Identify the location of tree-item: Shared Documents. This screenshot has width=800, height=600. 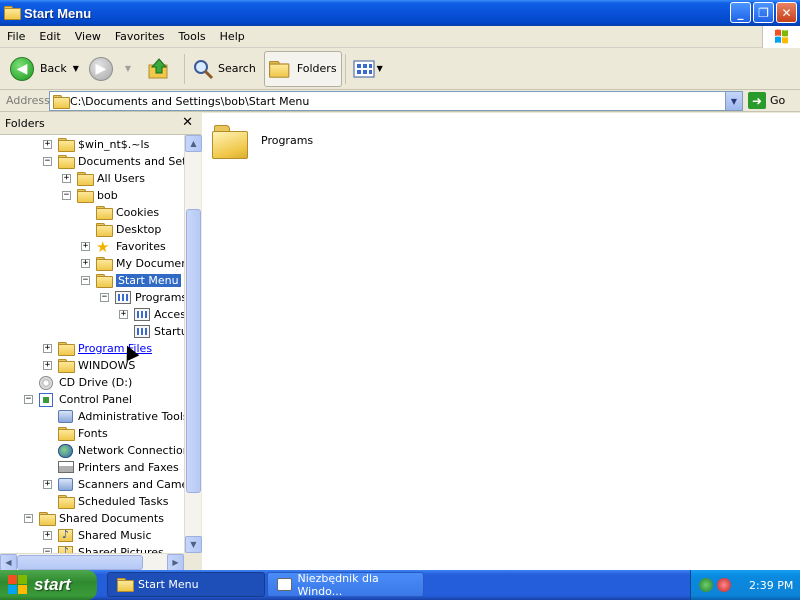
(101, 518).